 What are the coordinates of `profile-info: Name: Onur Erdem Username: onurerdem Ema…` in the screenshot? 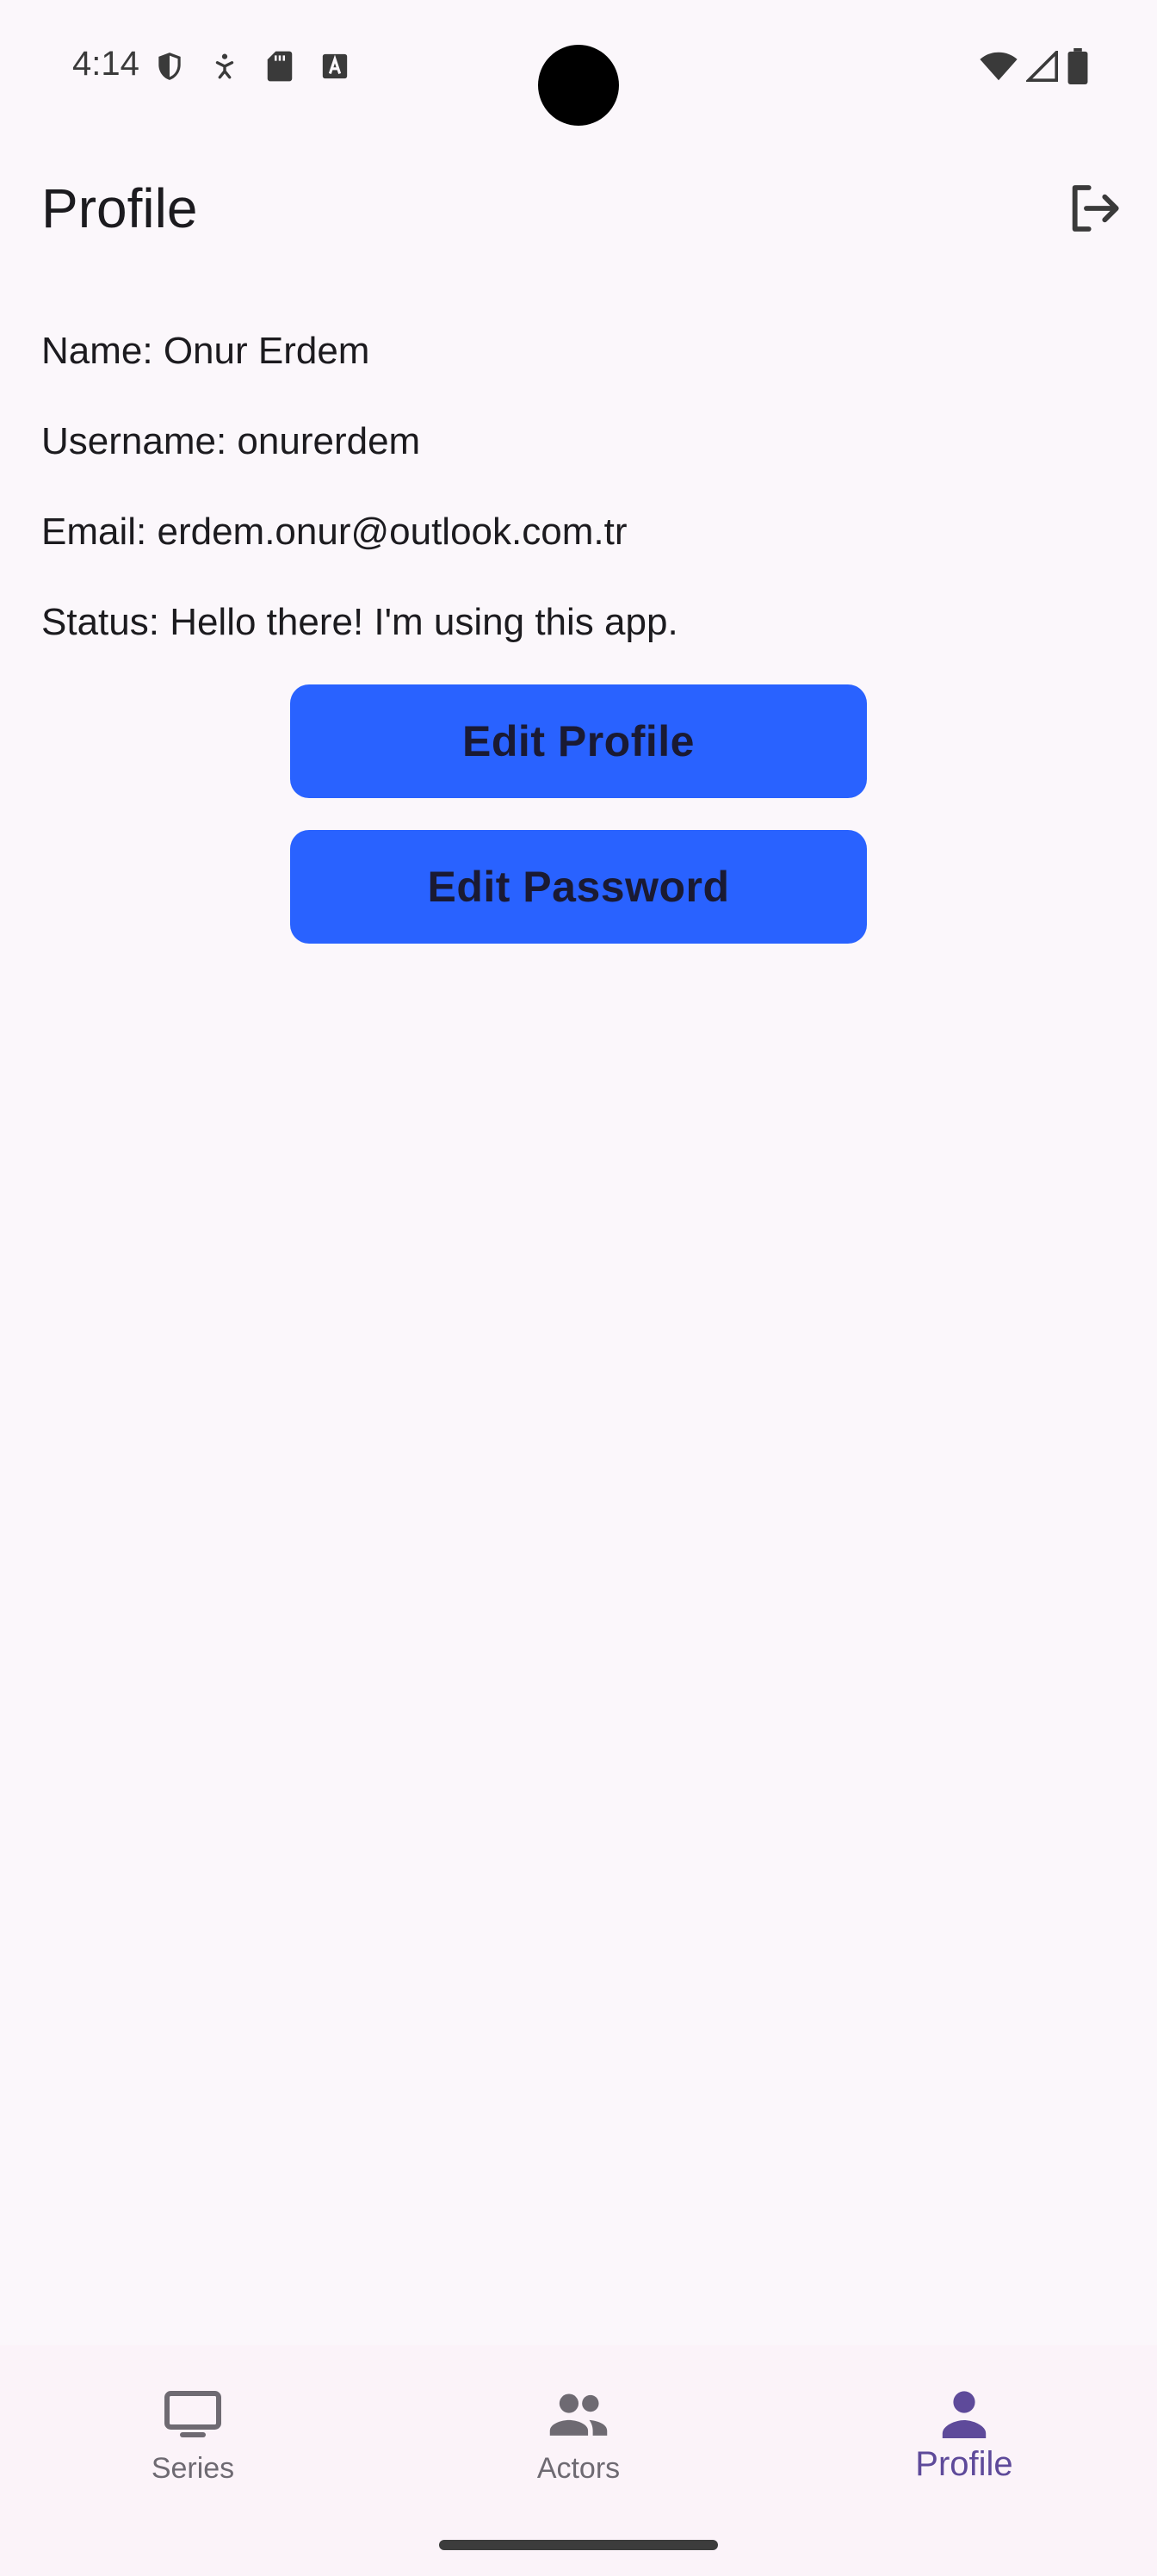 It's located at (579, 505).